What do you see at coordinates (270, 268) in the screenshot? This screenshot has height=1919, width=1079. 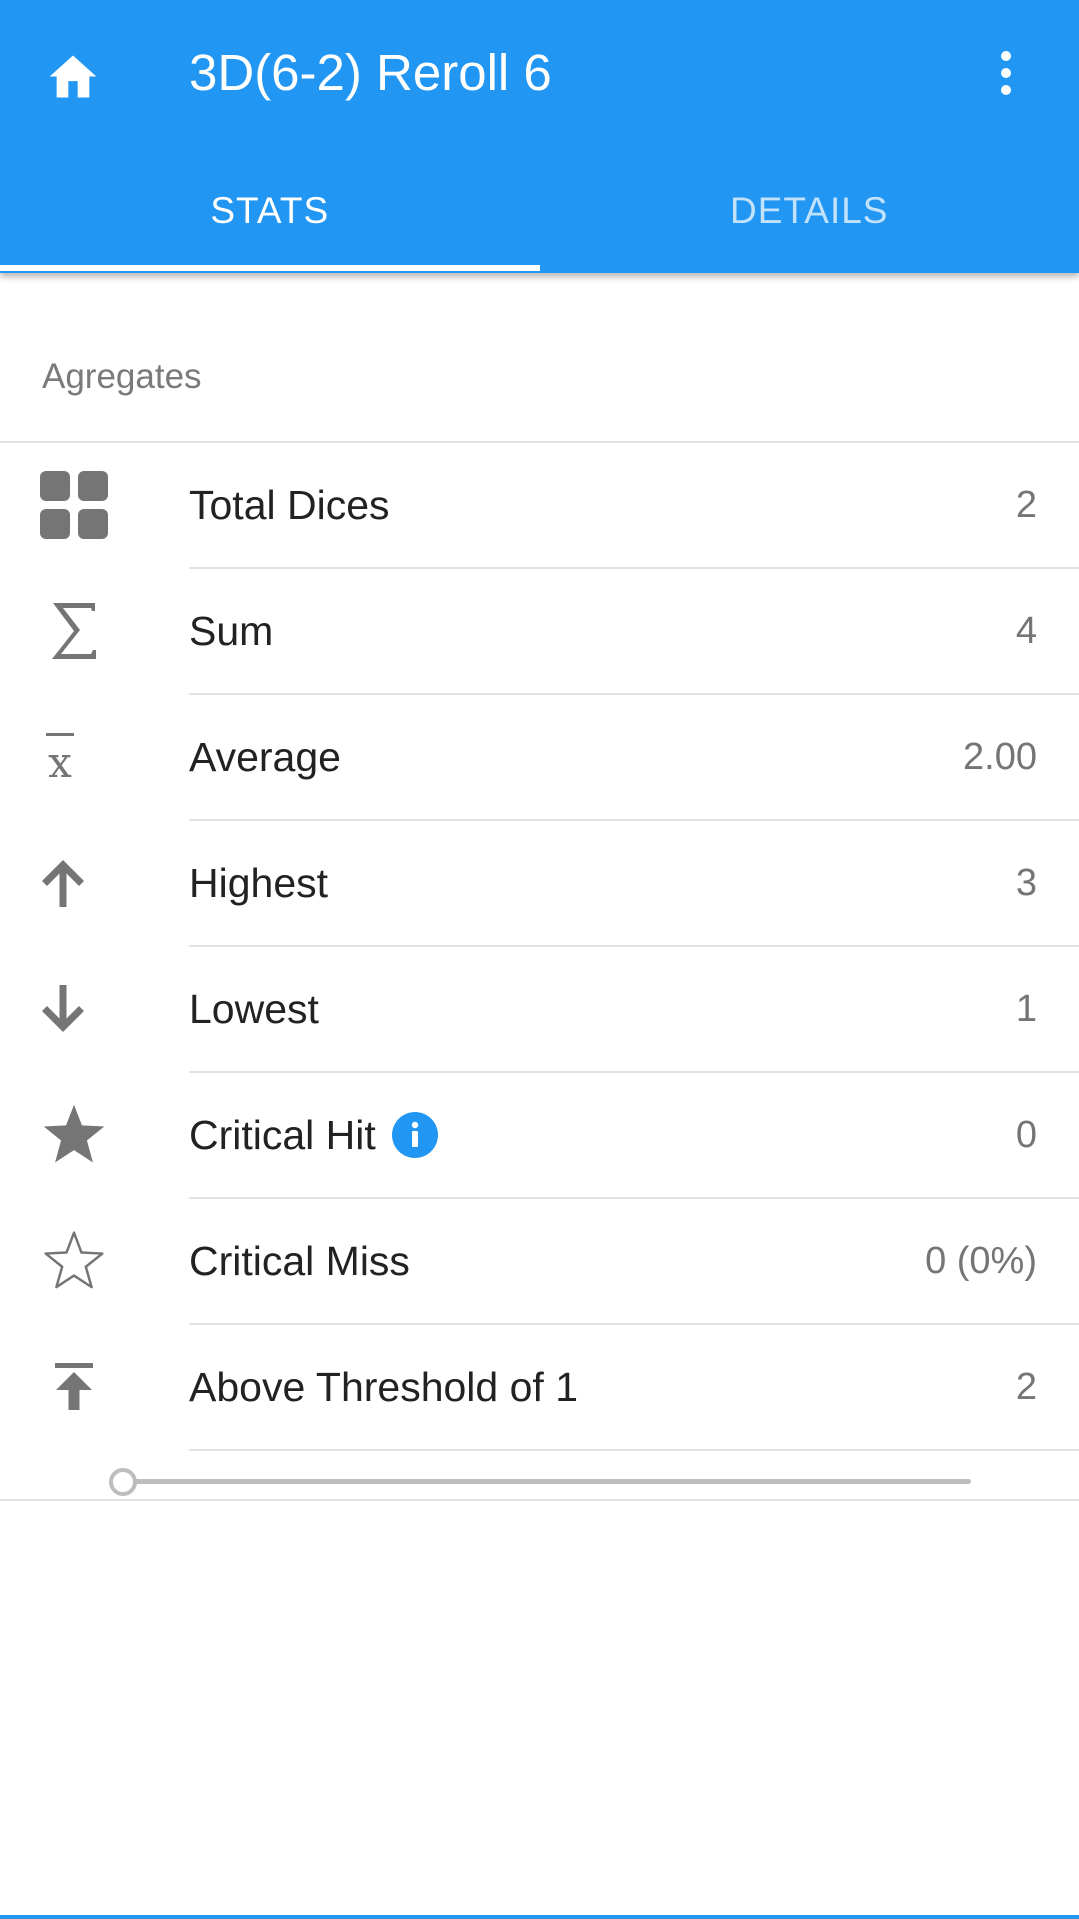 I see `tab-indicator` at bounding box center [270, 268].